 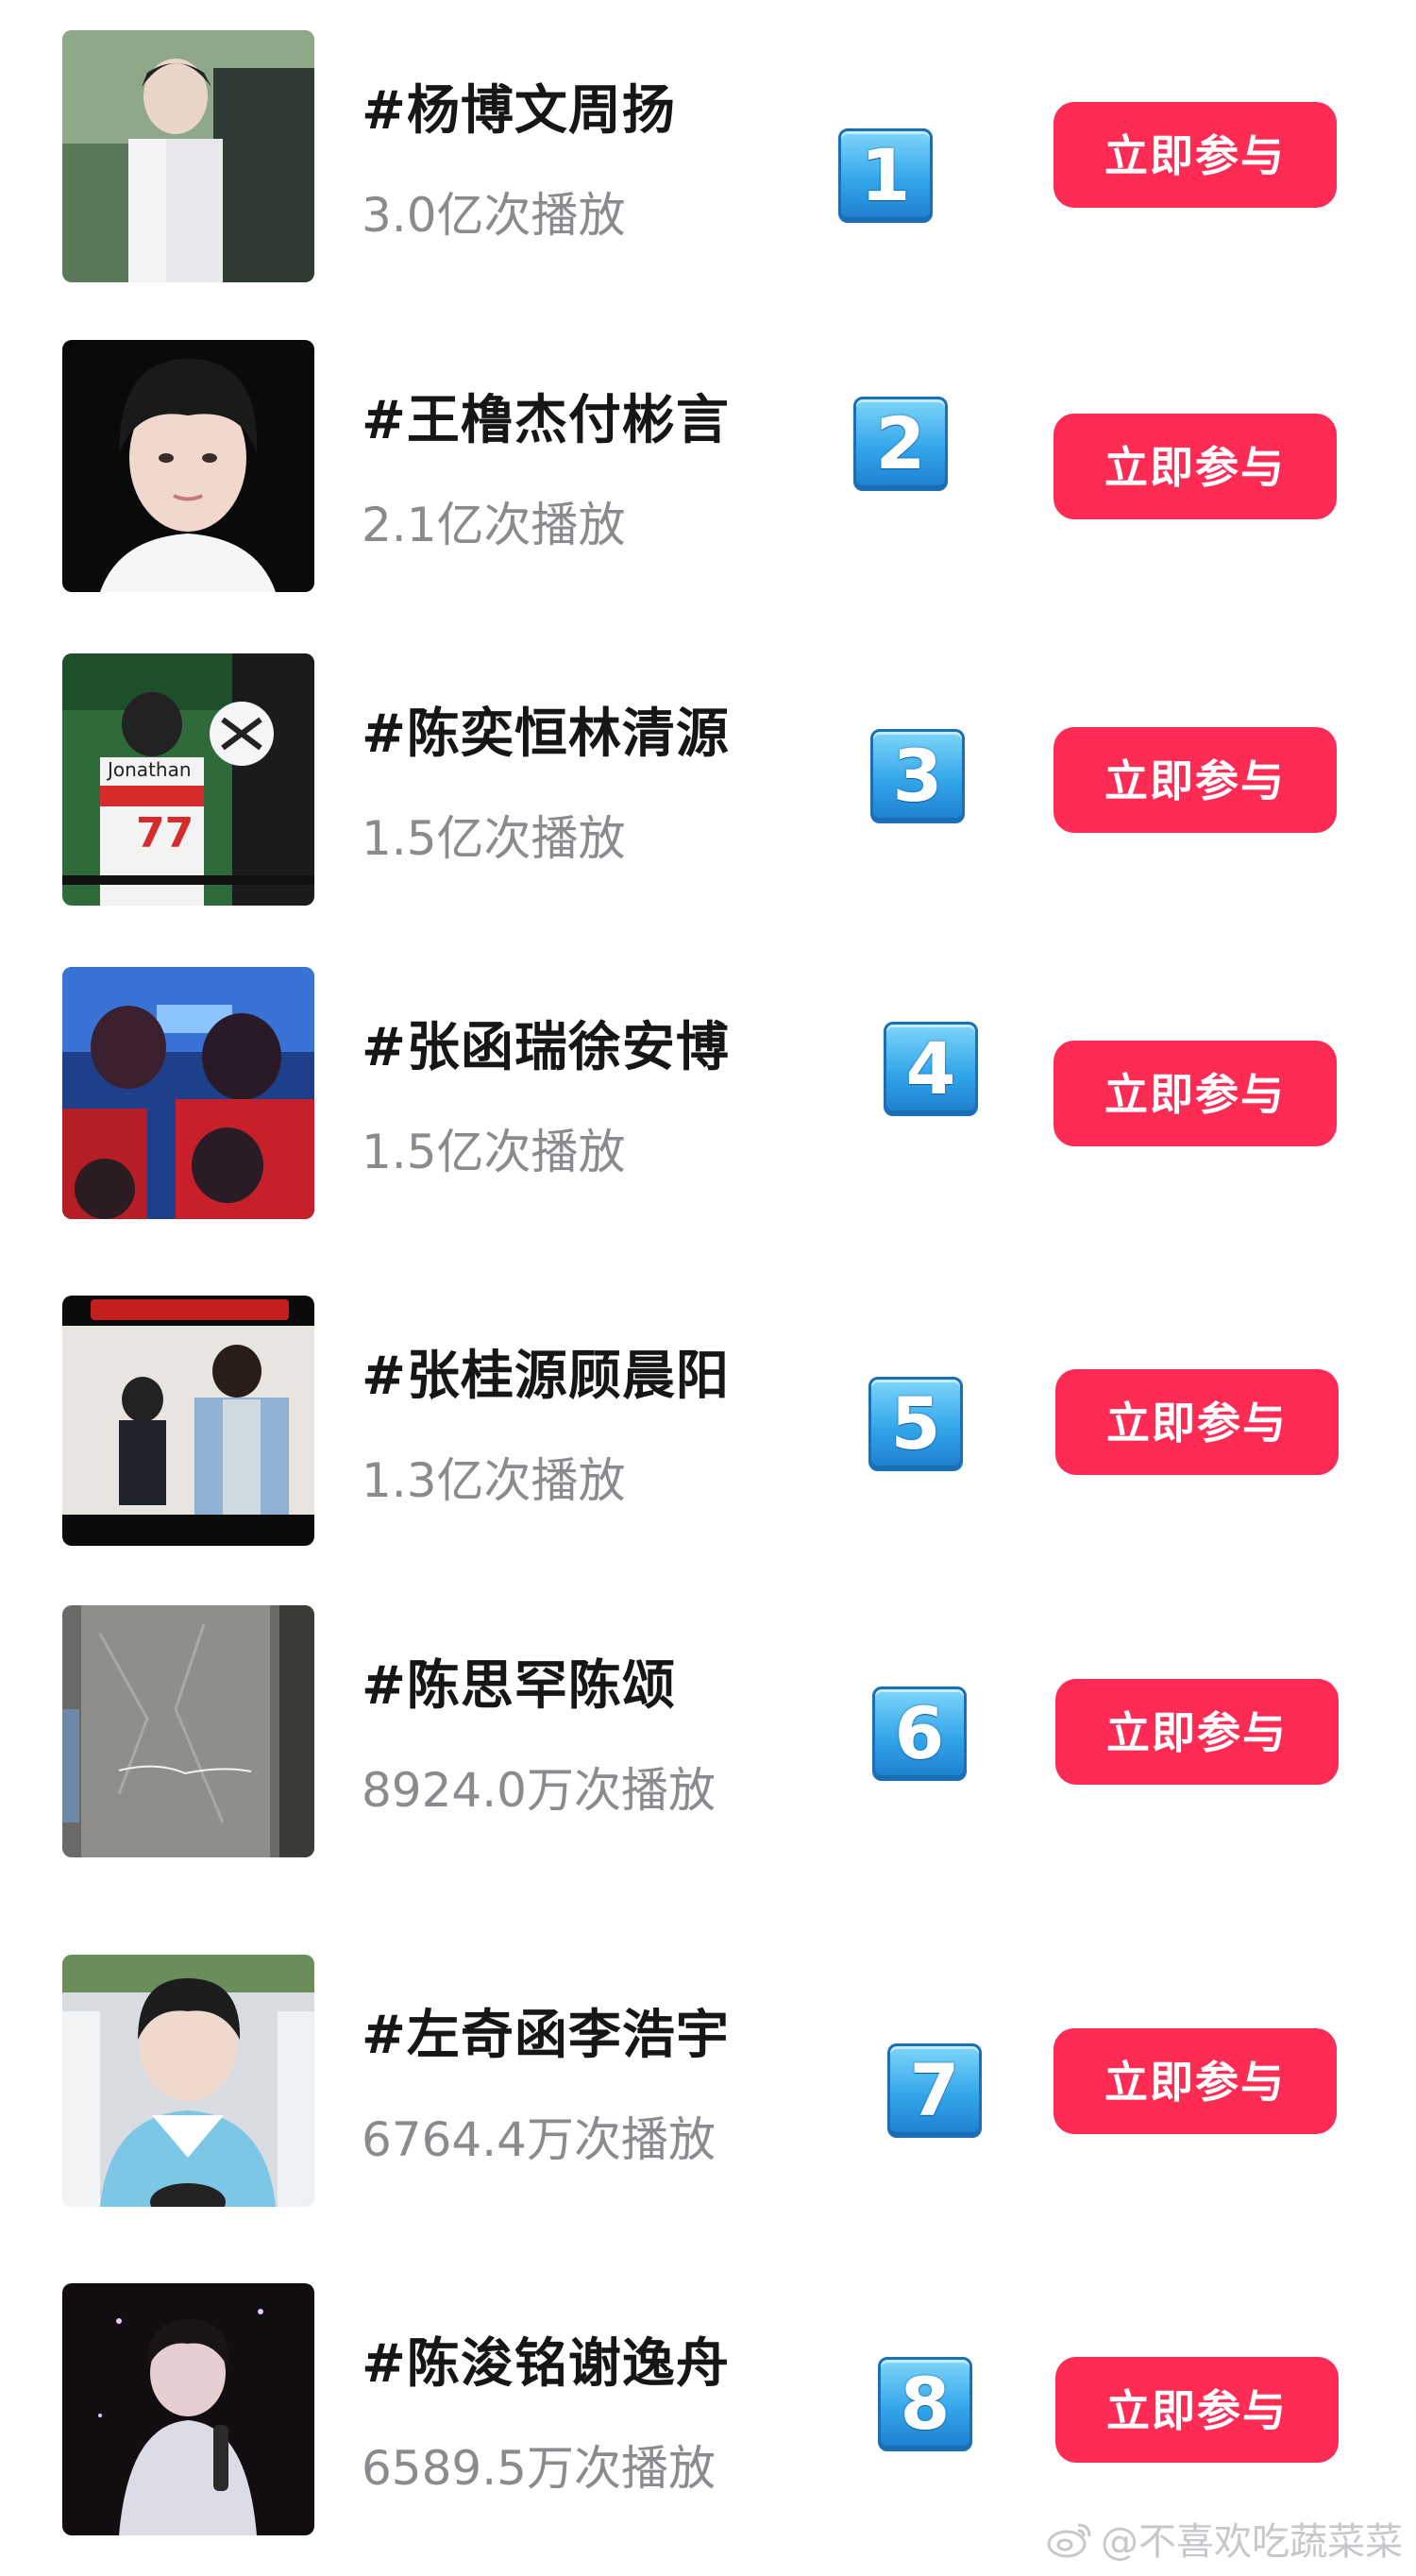 I want to click on play-count: 1.3亿次播放, so click(x=494, y=1480).